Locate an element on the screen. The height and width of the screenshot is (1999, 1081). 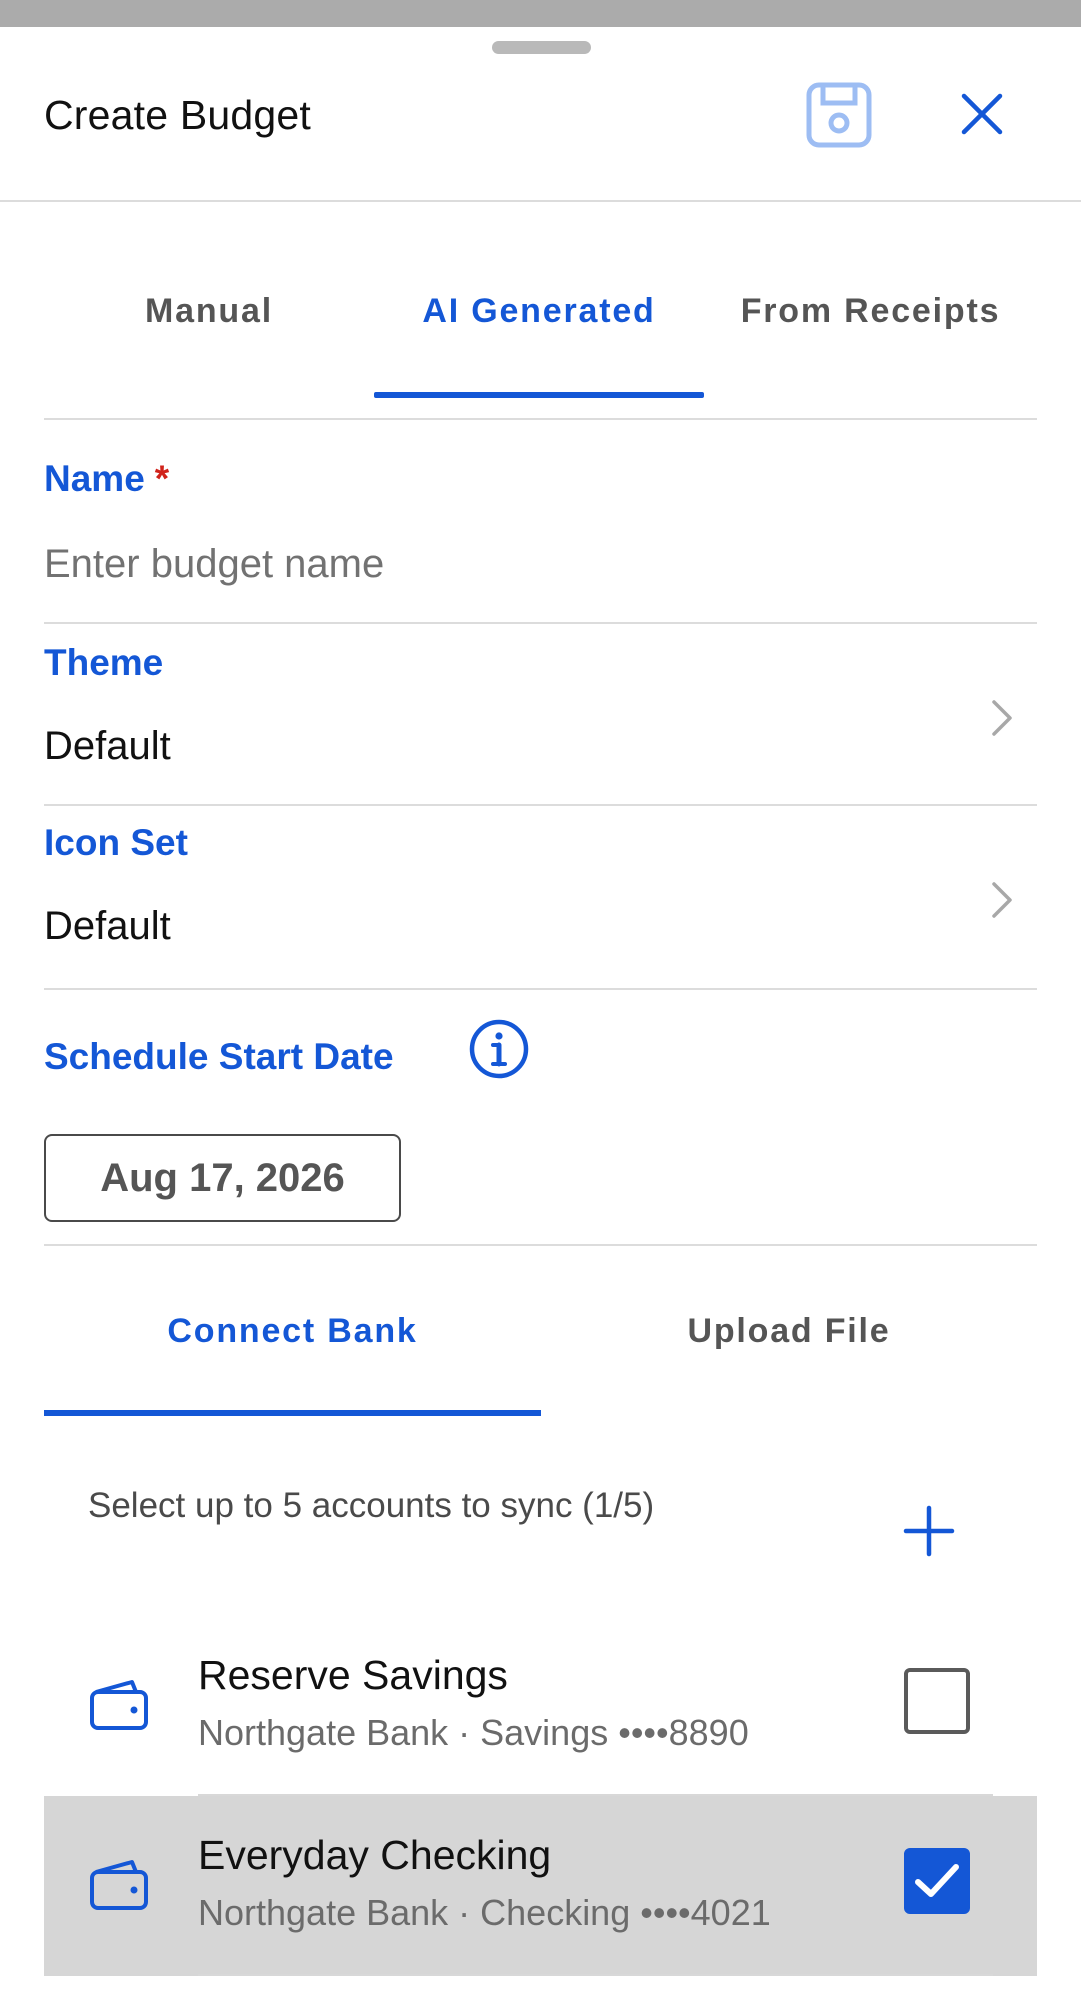
close-button is located at coordinates (982, 114).